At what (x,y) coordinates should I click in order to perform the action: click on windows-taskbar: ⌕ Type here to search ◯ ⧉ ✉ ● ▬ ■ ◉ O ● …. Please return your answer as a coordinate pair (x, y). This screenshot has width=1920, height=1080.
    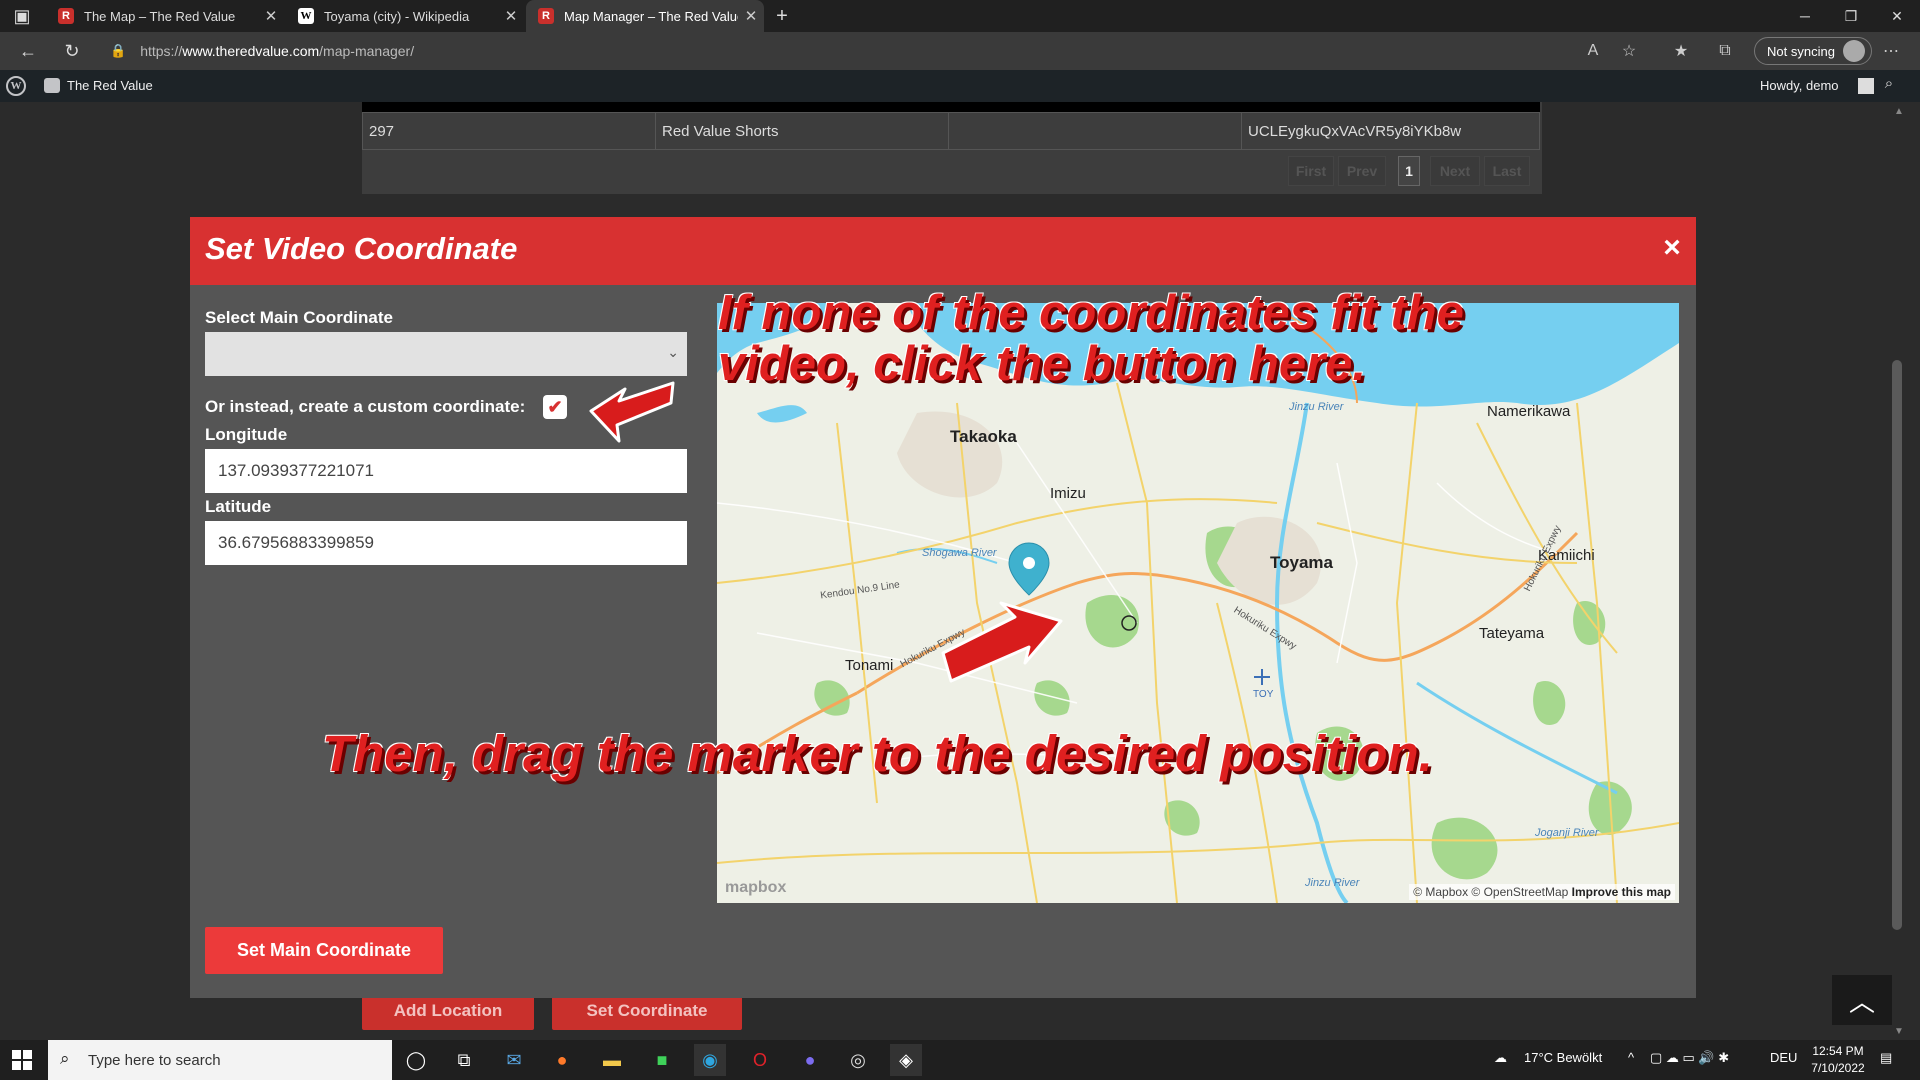
    Looking at the image, I should click on (960, 1060).